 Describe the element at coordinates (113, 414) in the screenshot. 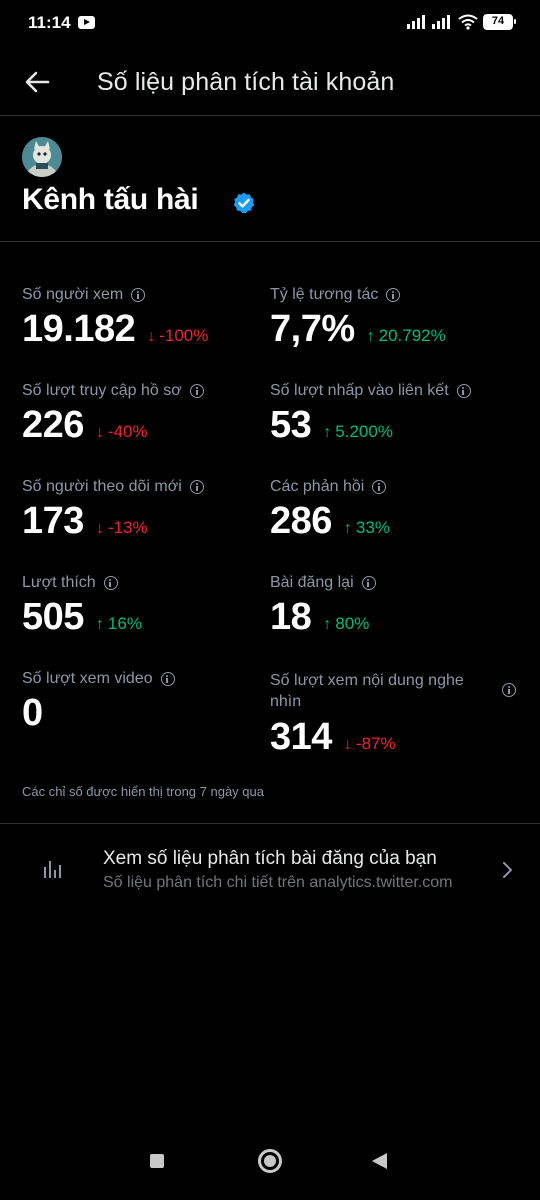

I see `metric-profile-visits: Số lượt truy cập hồ sơ 226 ↓ -40%` at that location.